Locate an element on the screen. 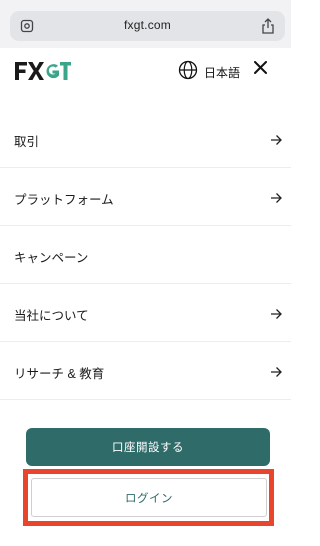 The height and width of the screenshot is (546, 320). menu-item-about: 当社について is located at coordinates (145, 313).